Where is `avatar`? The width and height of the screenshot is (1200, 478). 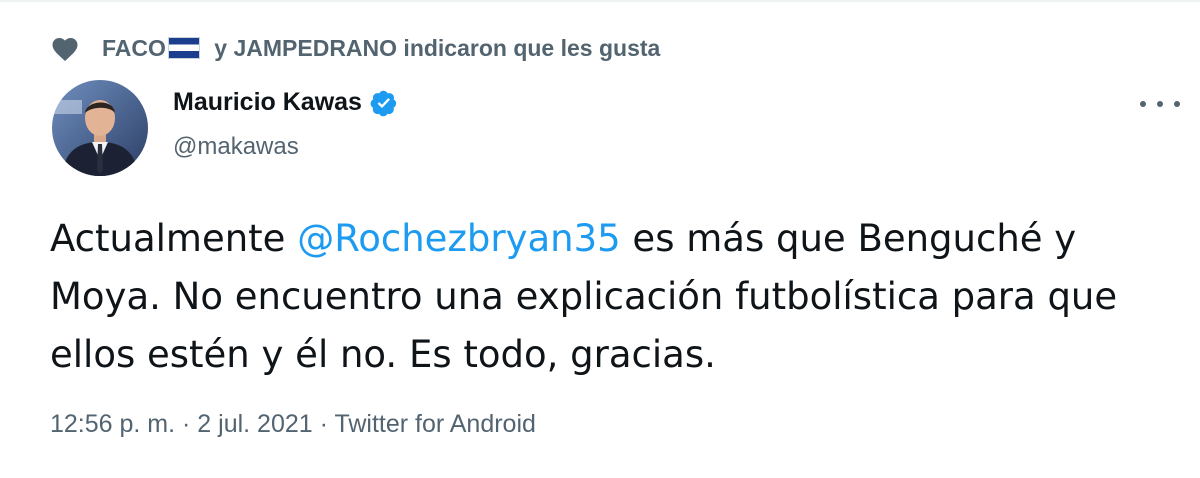 avatar is located at coordinates (100, 128).